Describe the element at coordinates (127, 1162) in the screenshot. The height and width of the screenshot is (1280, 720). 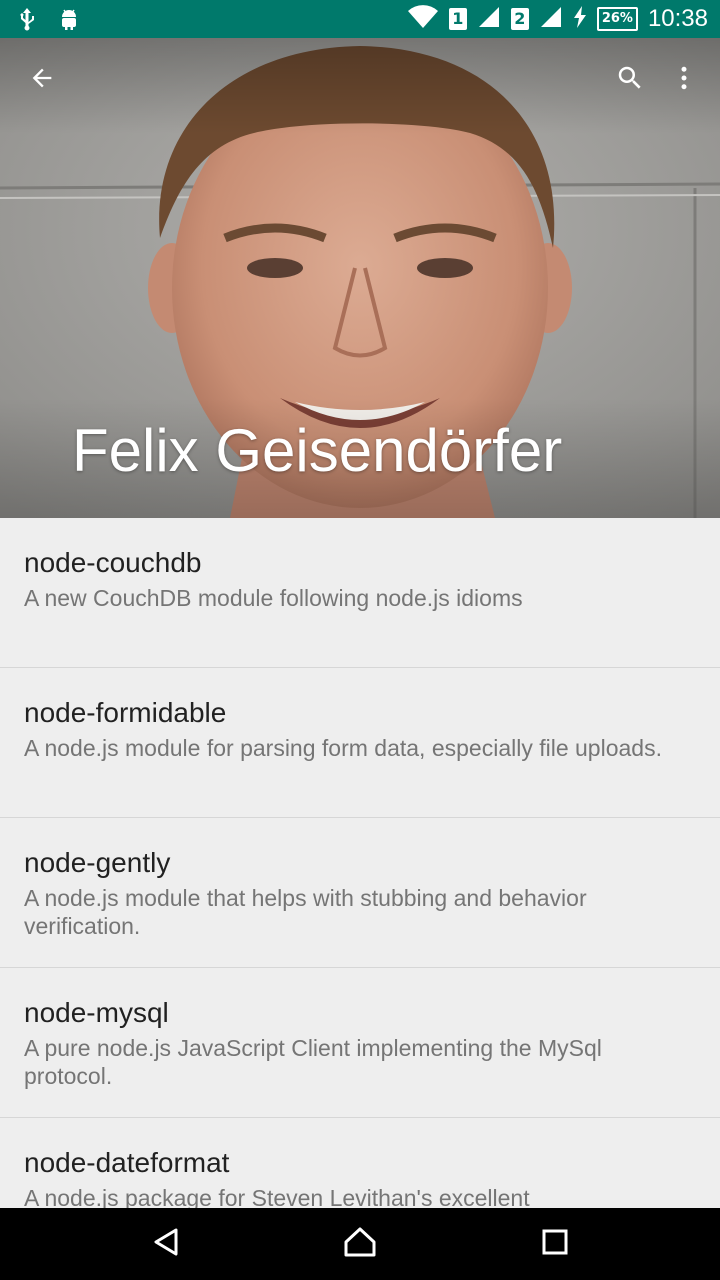
I see `repo-name: node-dateformat` at that location.